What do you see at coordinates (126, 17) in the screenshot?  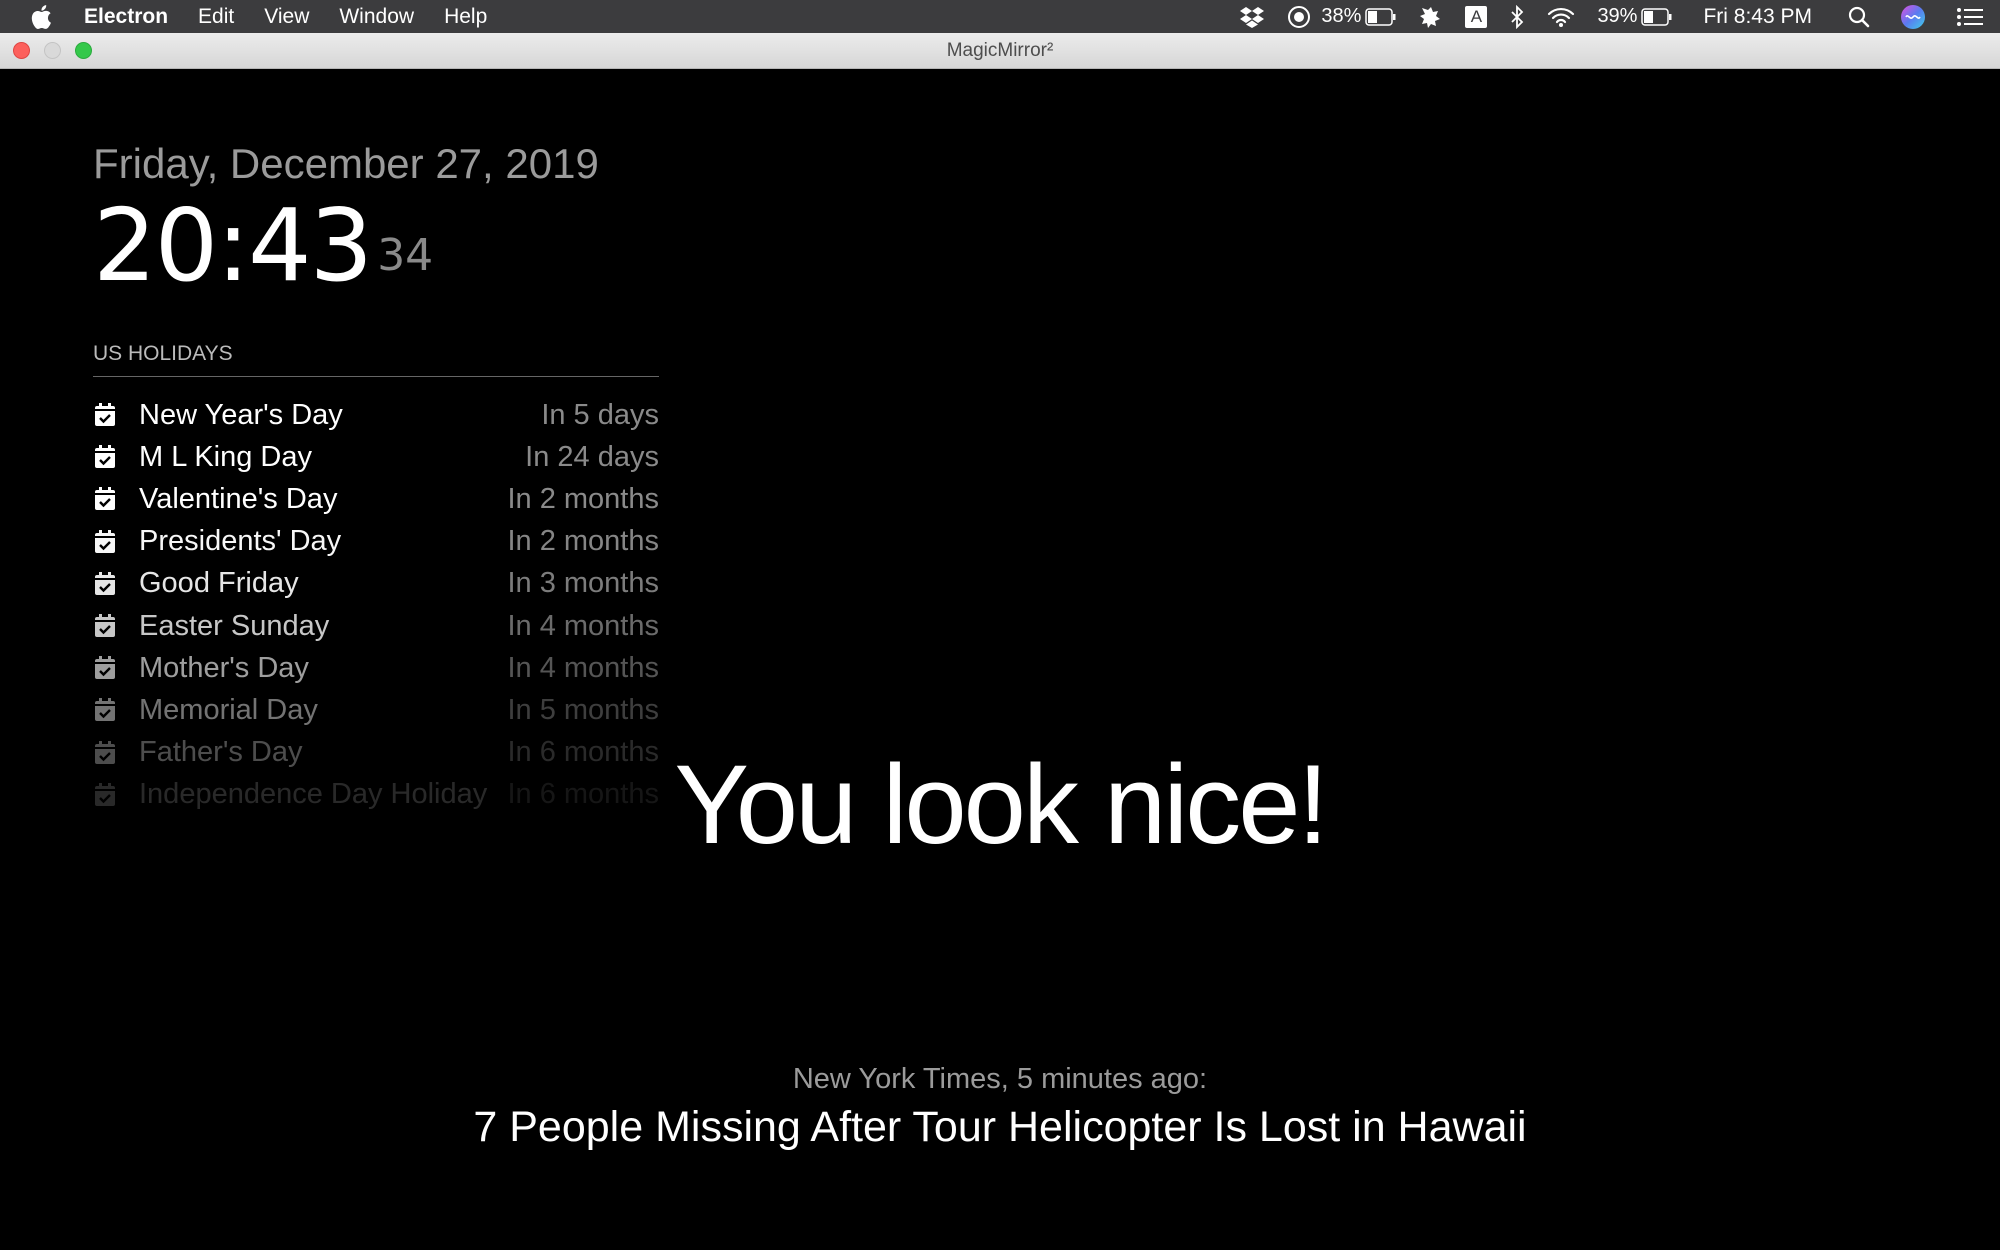 I see `app-menu-electron: Electron` at bounding box center [126, 17].